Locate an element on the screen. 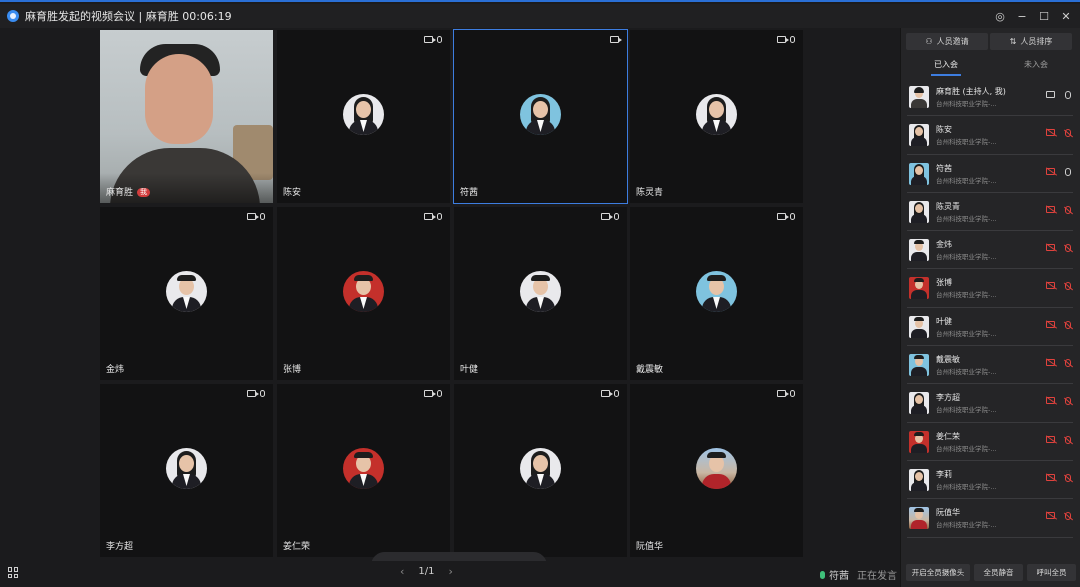  video-tile: 姜仁荣 is located at coordinates (363, 470).